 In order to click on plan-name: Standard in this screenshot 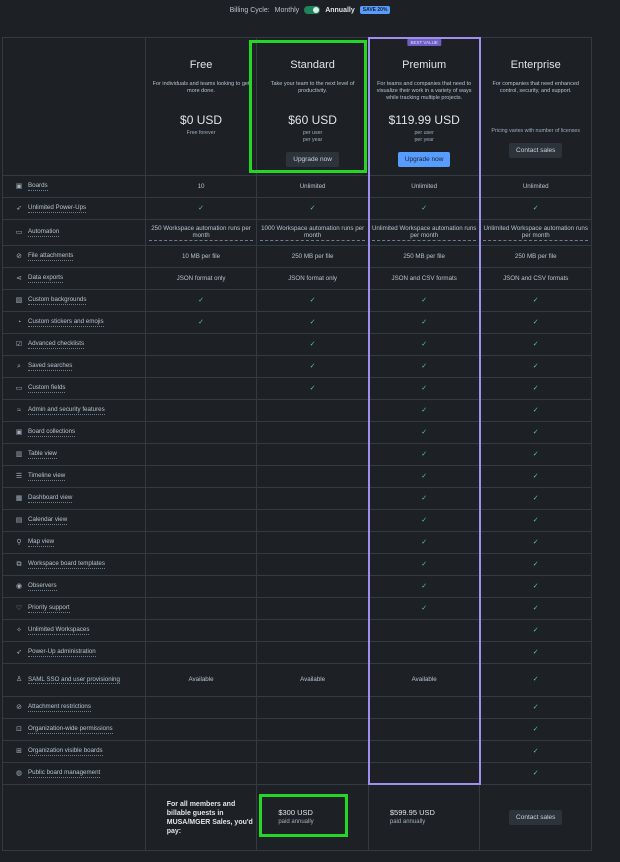, I will do `click(312, 65)`.